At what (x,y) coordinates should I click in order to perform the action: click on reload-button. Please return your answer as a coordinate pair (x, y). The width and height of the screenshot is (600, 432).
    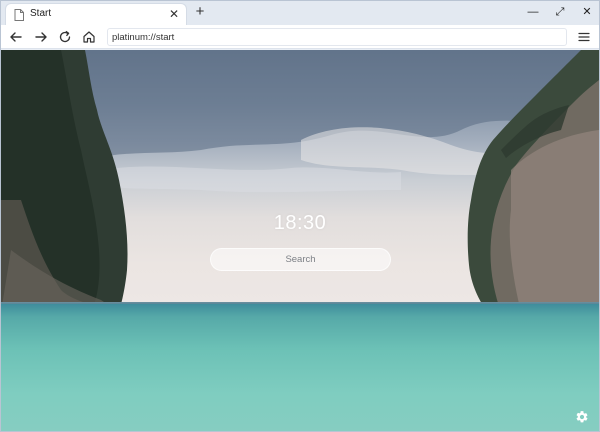
    Looking at the image, I should click on (65, 37).